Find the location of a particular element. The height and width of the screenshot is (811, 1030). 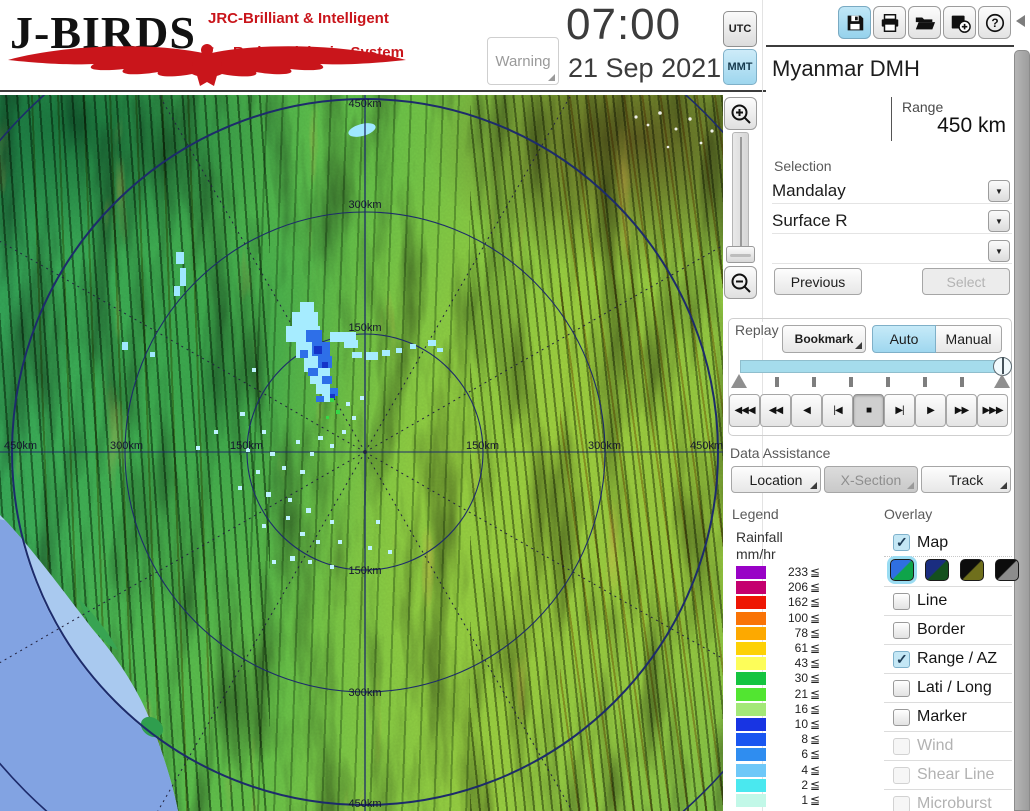

select-button: Select is located at coordinates (966, 281).